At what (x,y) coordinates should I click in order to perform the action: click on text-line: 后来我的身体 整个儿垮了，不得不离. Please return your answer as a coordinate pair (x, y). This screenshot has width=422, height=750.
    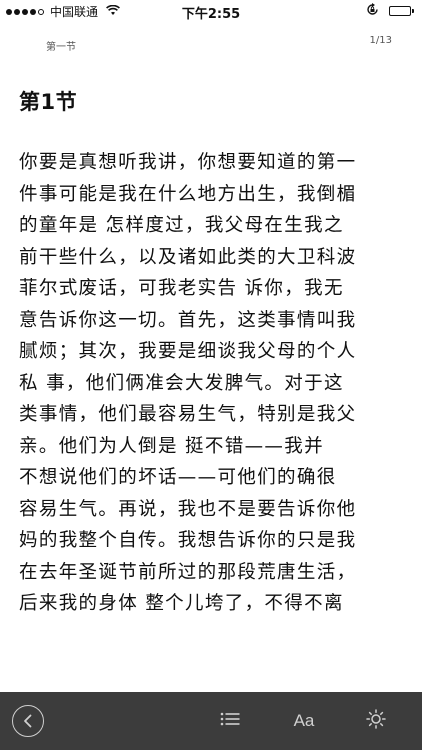
    Looking at the image, I should click on (181, 603).